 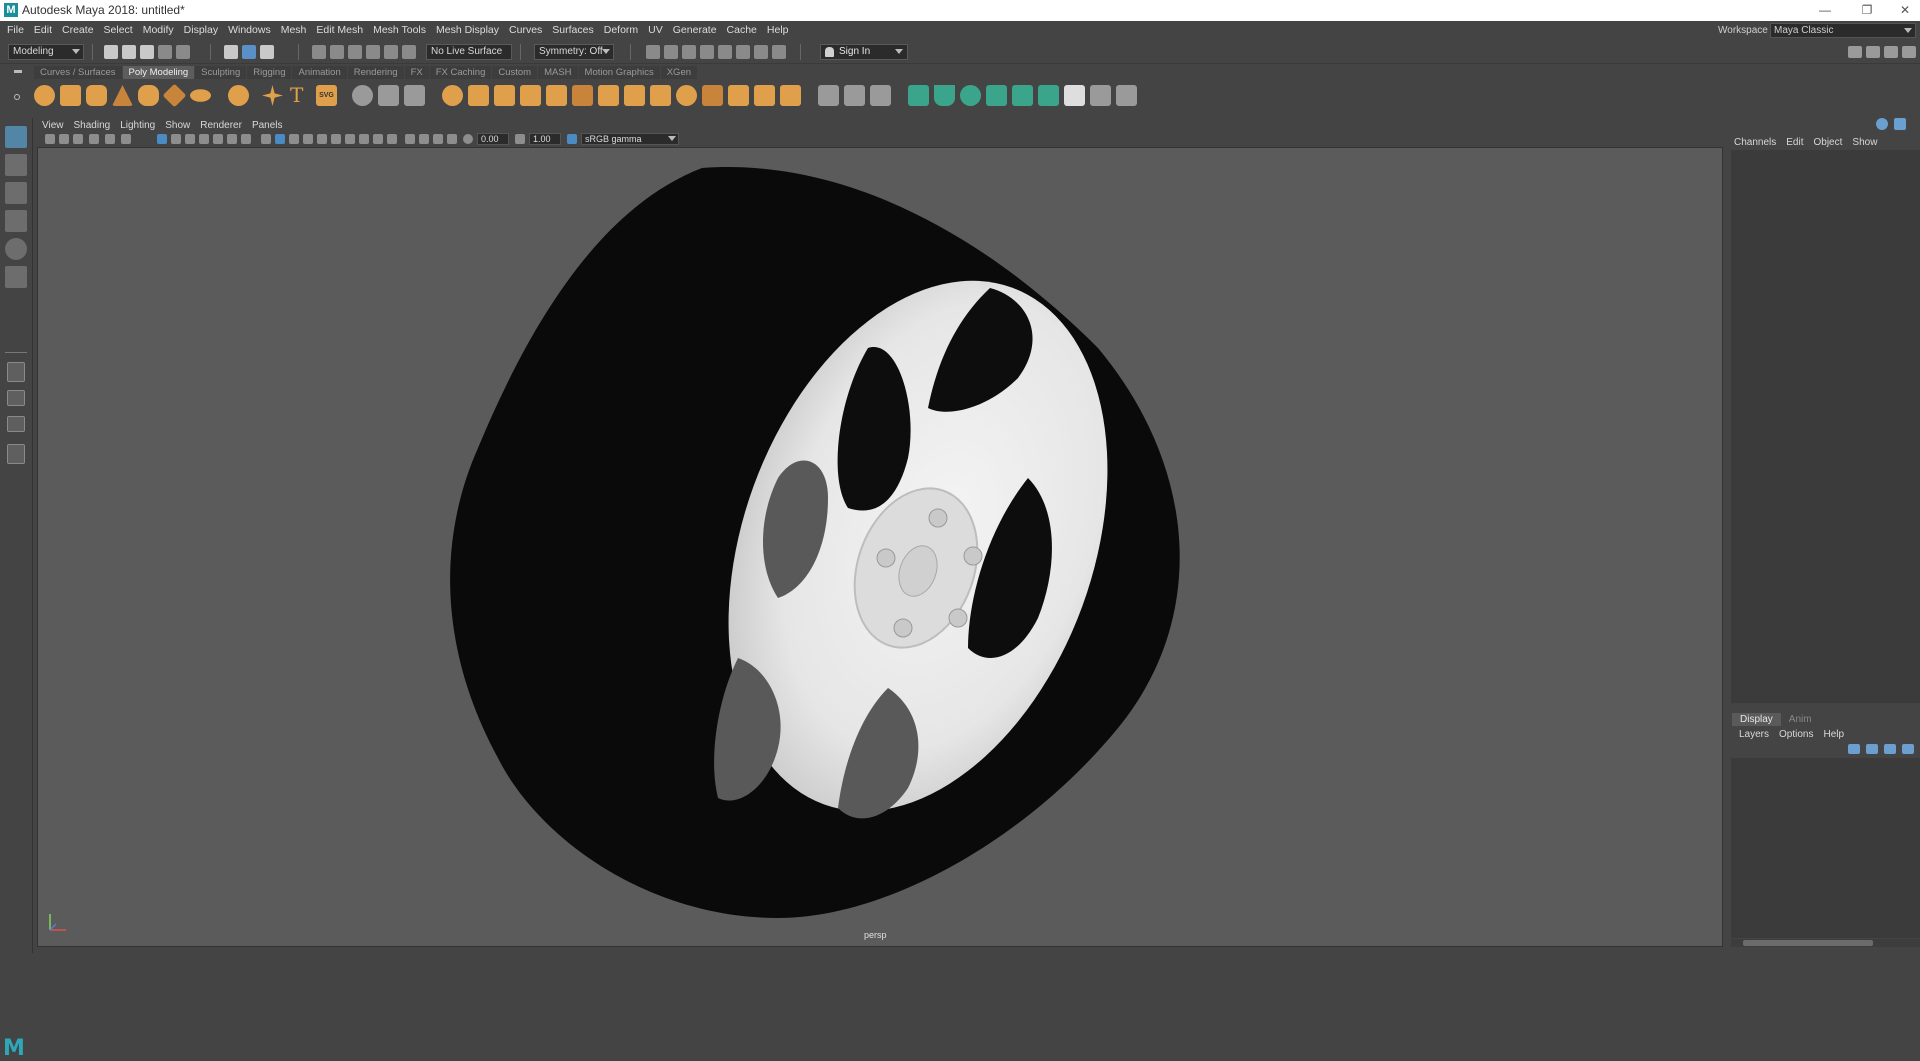 What do you see at coordinates (375, 72) in the screenshot?
I see `shelf-tab-rendering: Rendering` at bounding box center [375, 72].